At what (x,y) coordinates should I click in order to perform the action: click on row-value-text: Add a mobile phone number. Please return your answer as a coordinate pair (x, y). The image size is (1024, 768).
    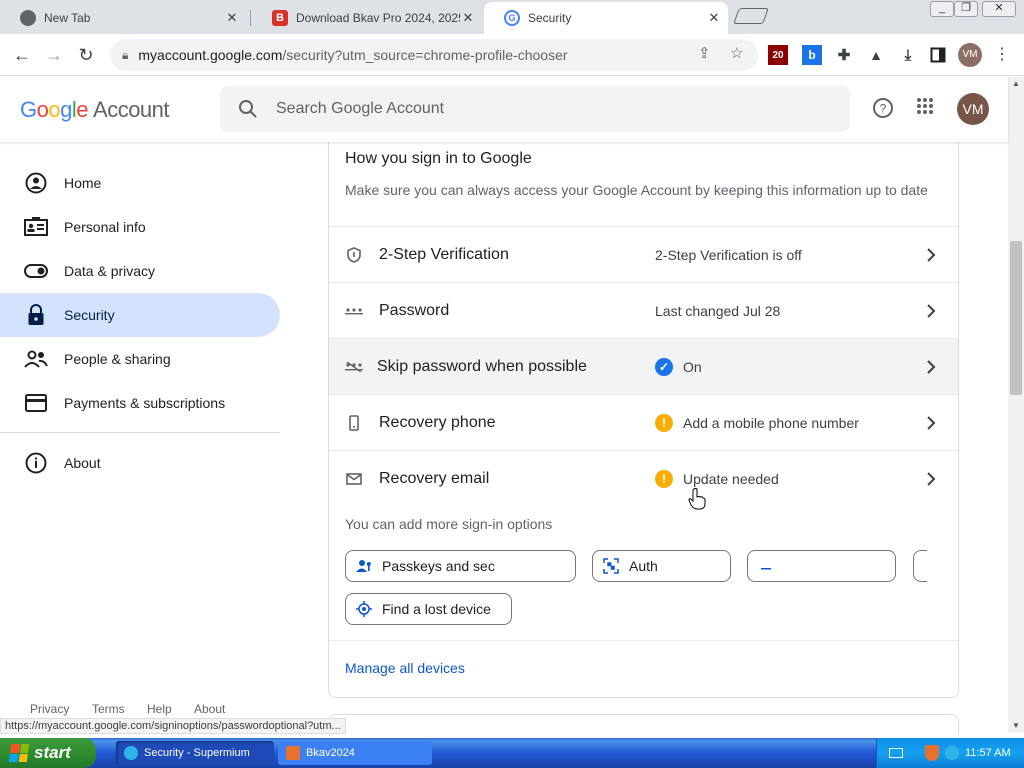
    Looking at the image, I should click on (771, 422).